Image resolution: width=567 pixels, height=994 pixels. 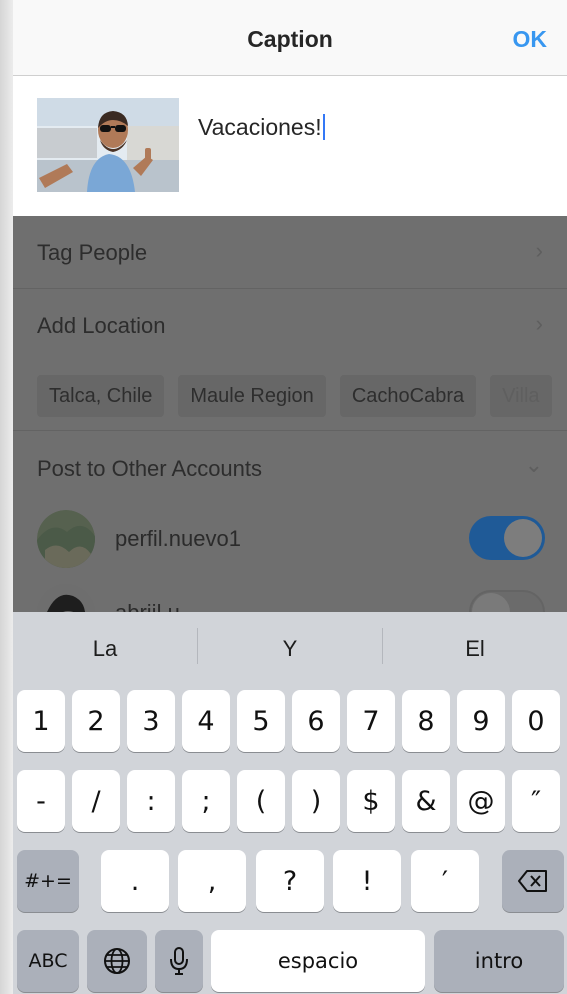 I want to click on location-chip: Villa, so click(x=521, y=396).